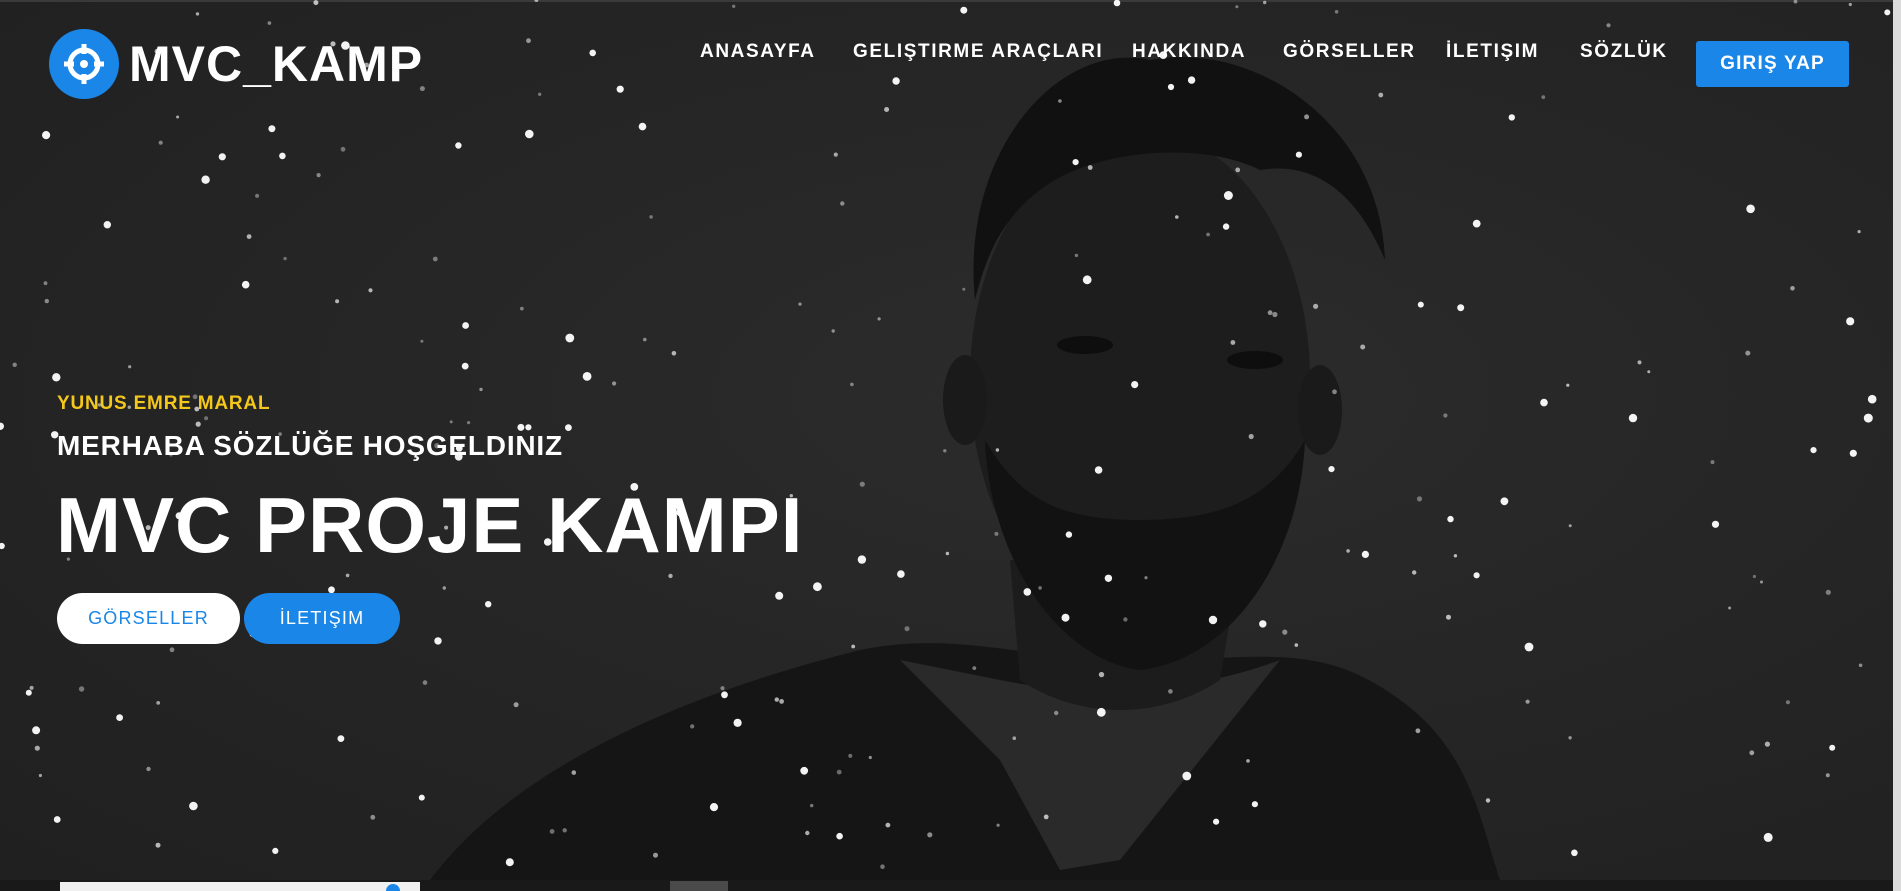 The height and width of the screenshot is (891, 1901). What do you see at coordinates (240, 886) in the screenshot?
I see `taskbar-search` at bounding box center [240, 886].